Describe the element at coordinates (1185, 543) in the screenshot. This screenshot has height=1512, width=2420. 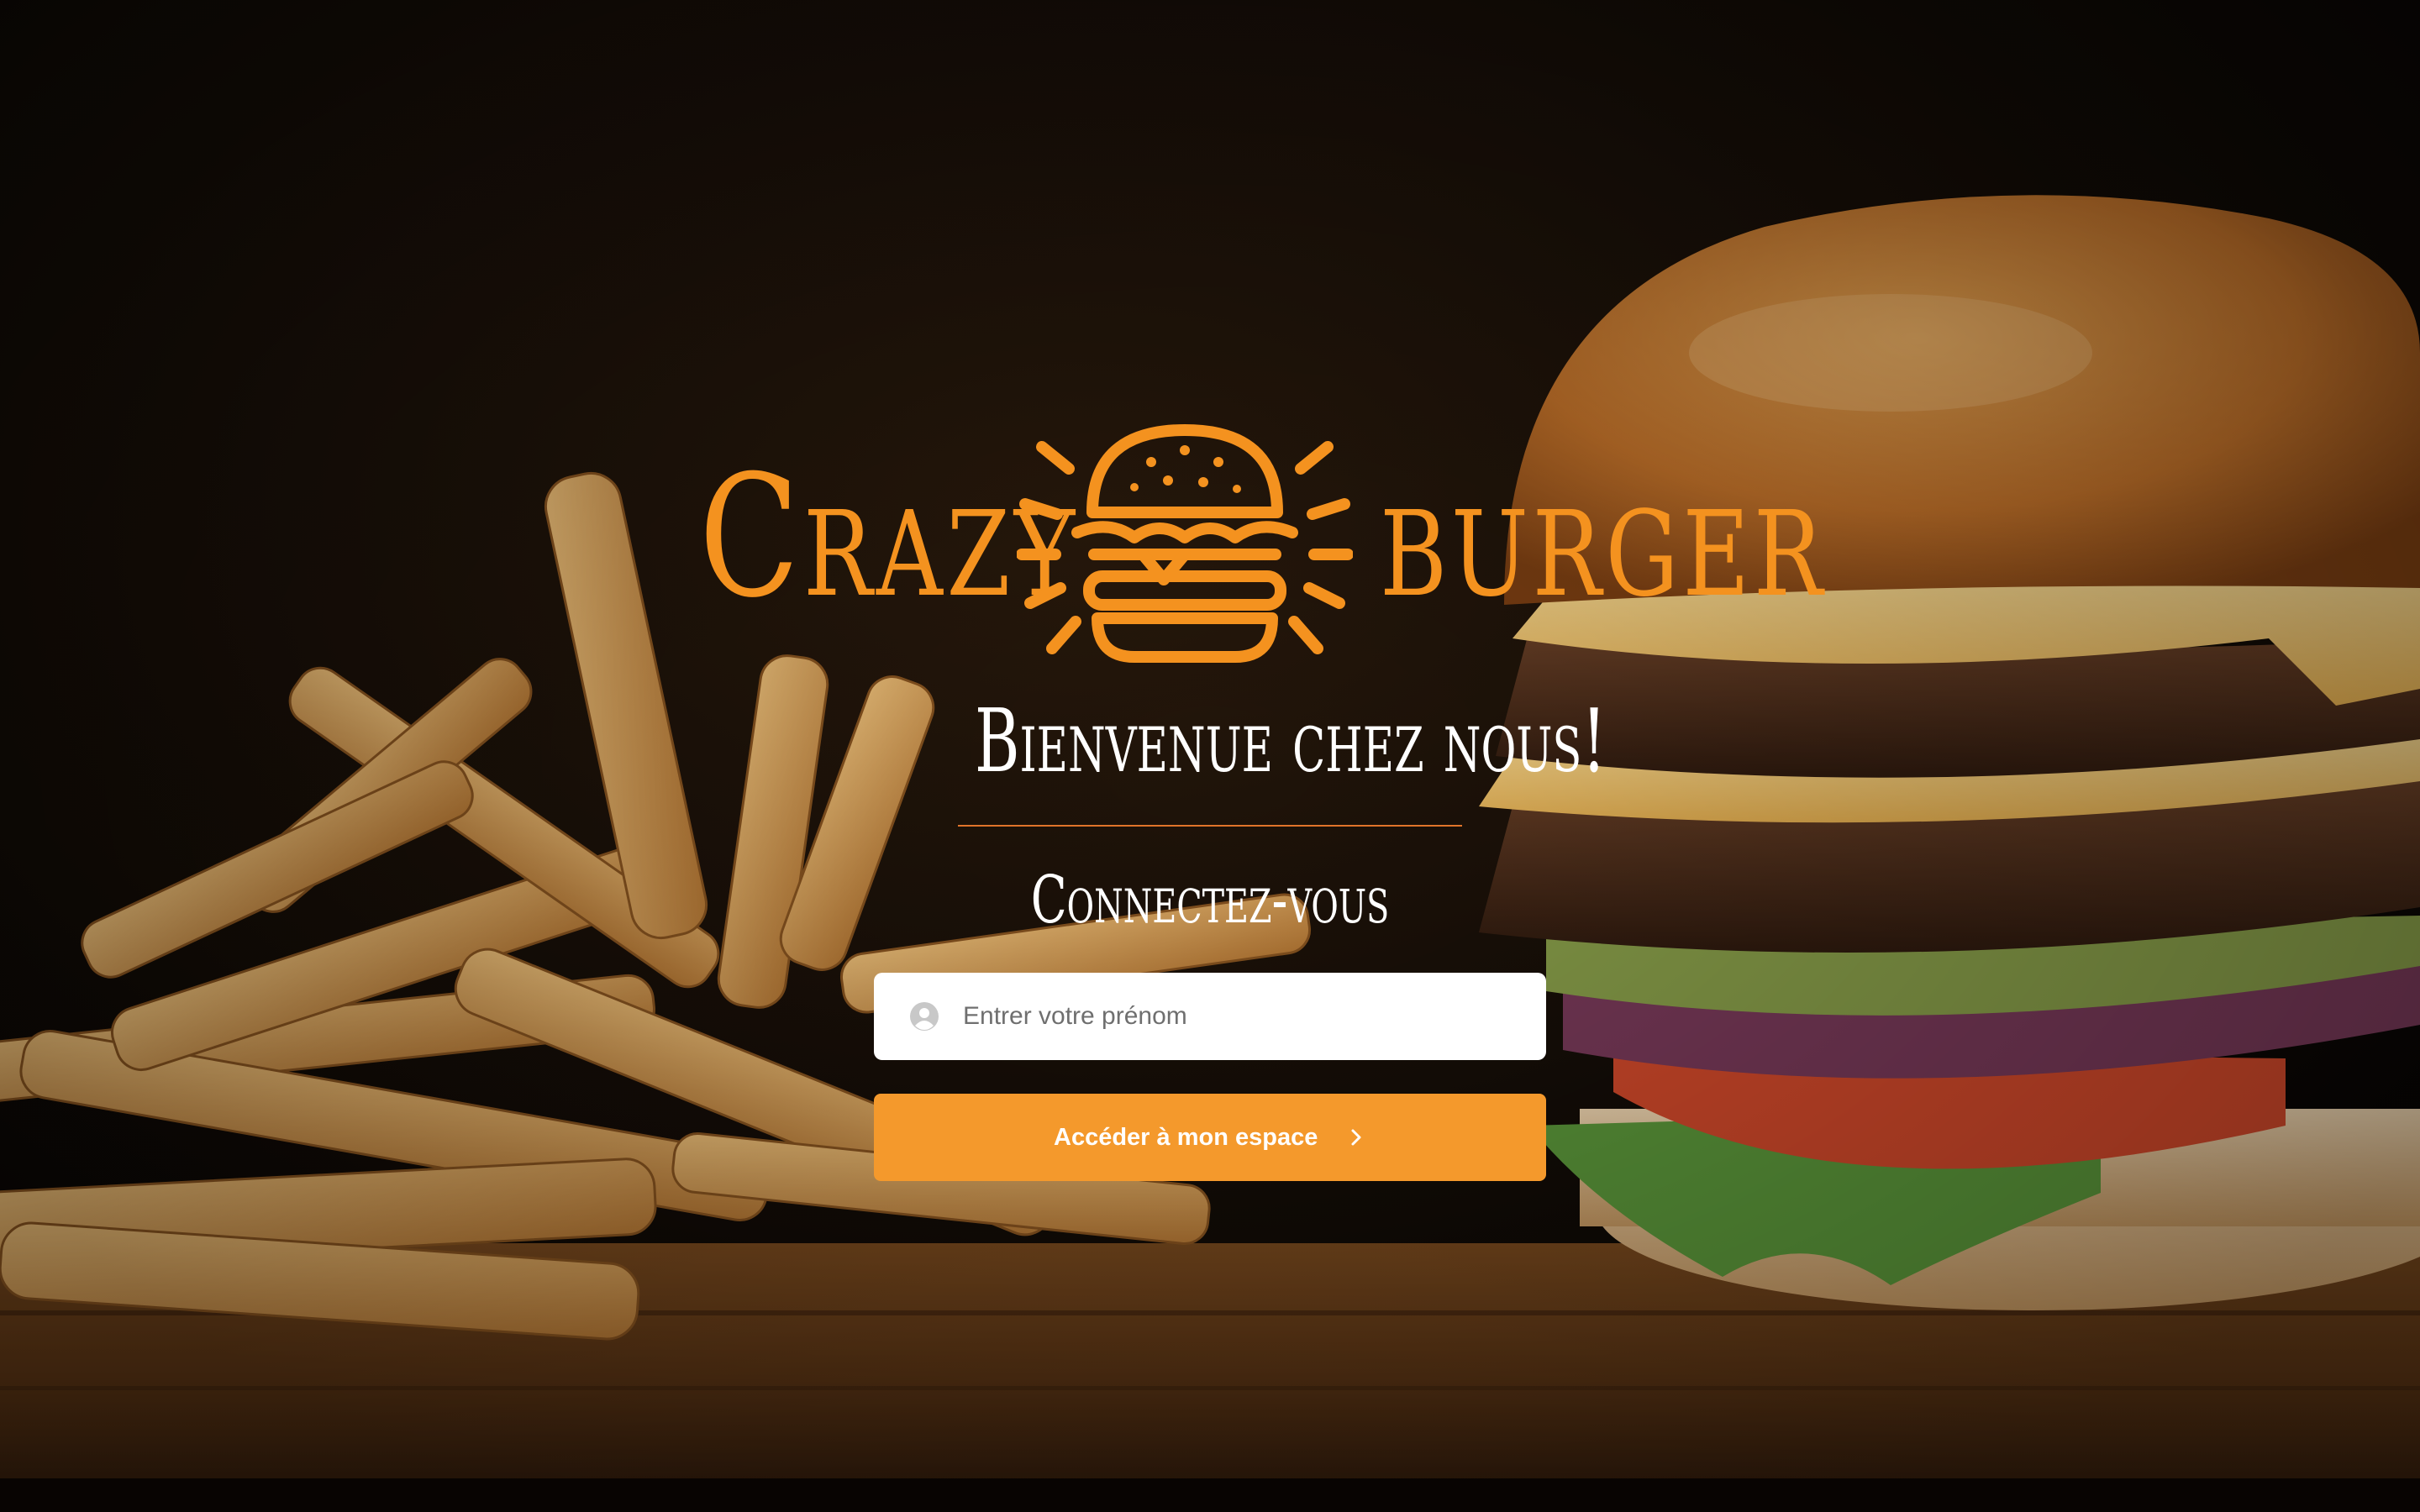
I see `burger-icon` at that location.